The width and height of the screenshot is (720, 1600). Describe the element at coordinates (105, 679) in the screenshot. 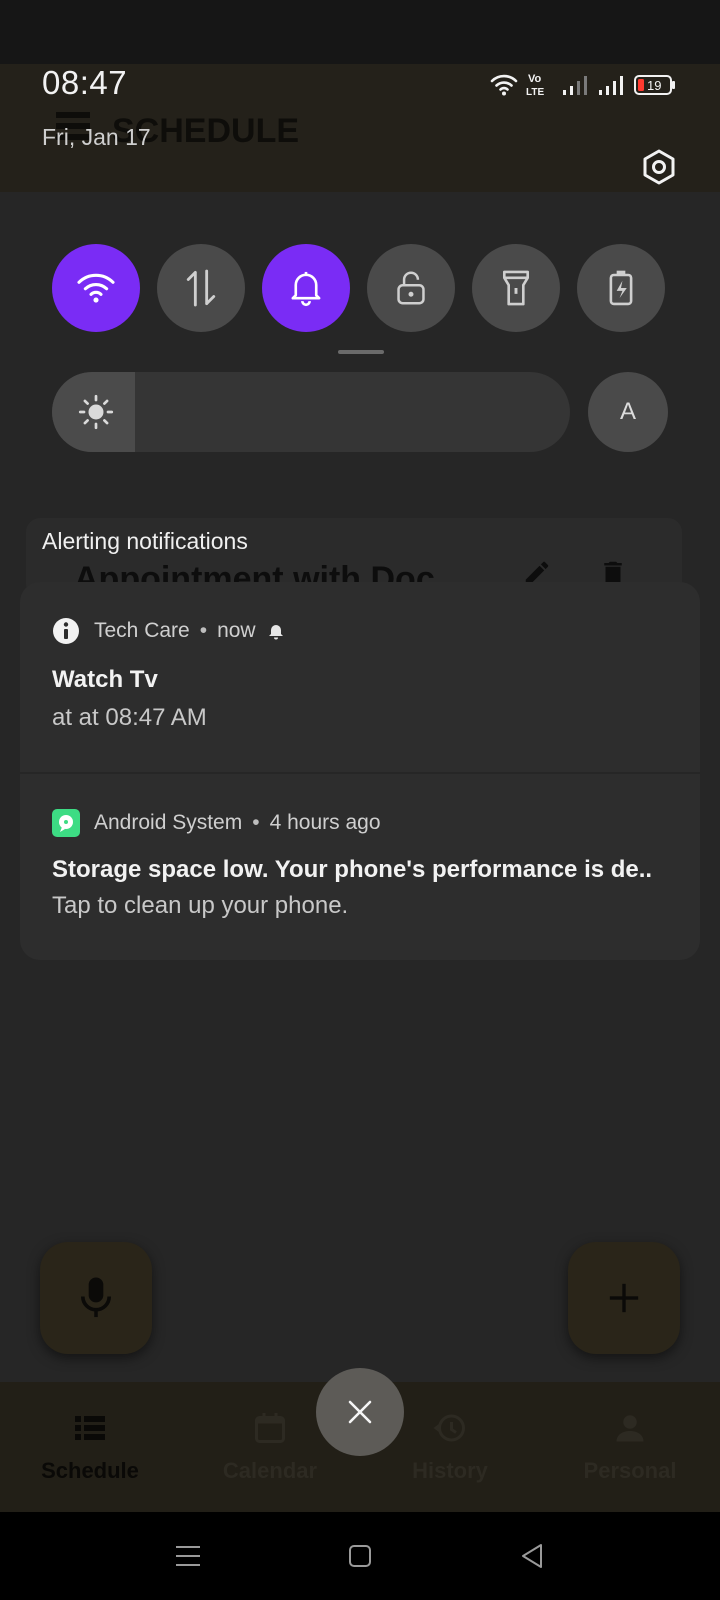

I see `notification-title: Watch Tv` at that location.